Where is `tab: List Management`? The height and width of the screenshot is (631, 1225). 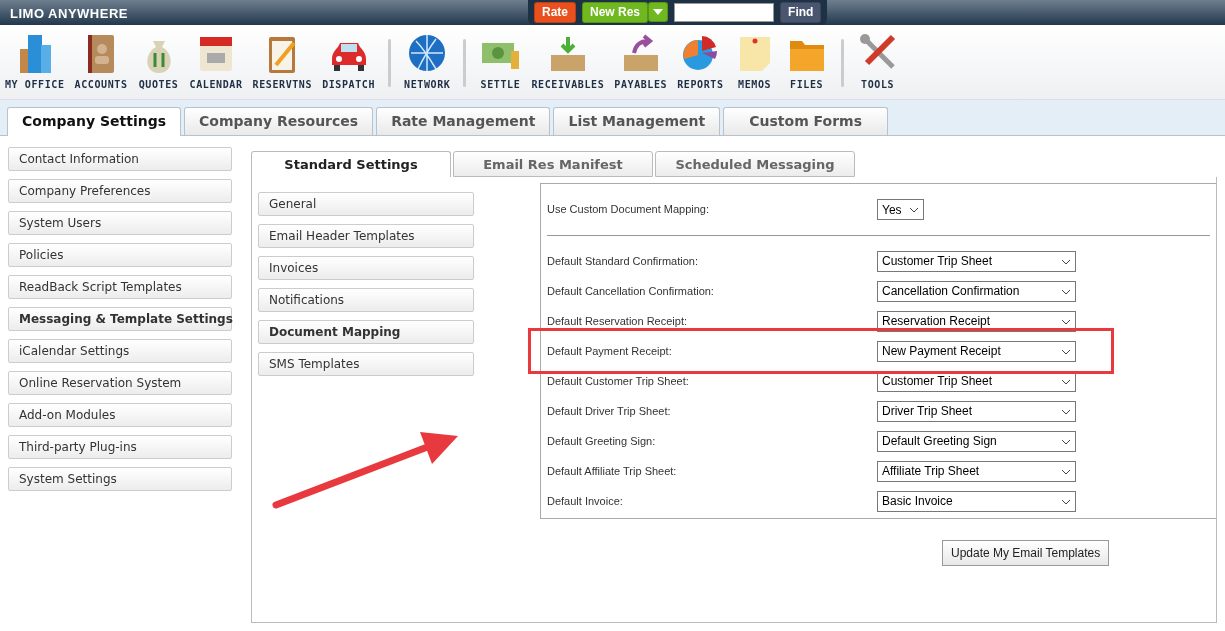 tab: List Management is located at coordinates (637, 121).